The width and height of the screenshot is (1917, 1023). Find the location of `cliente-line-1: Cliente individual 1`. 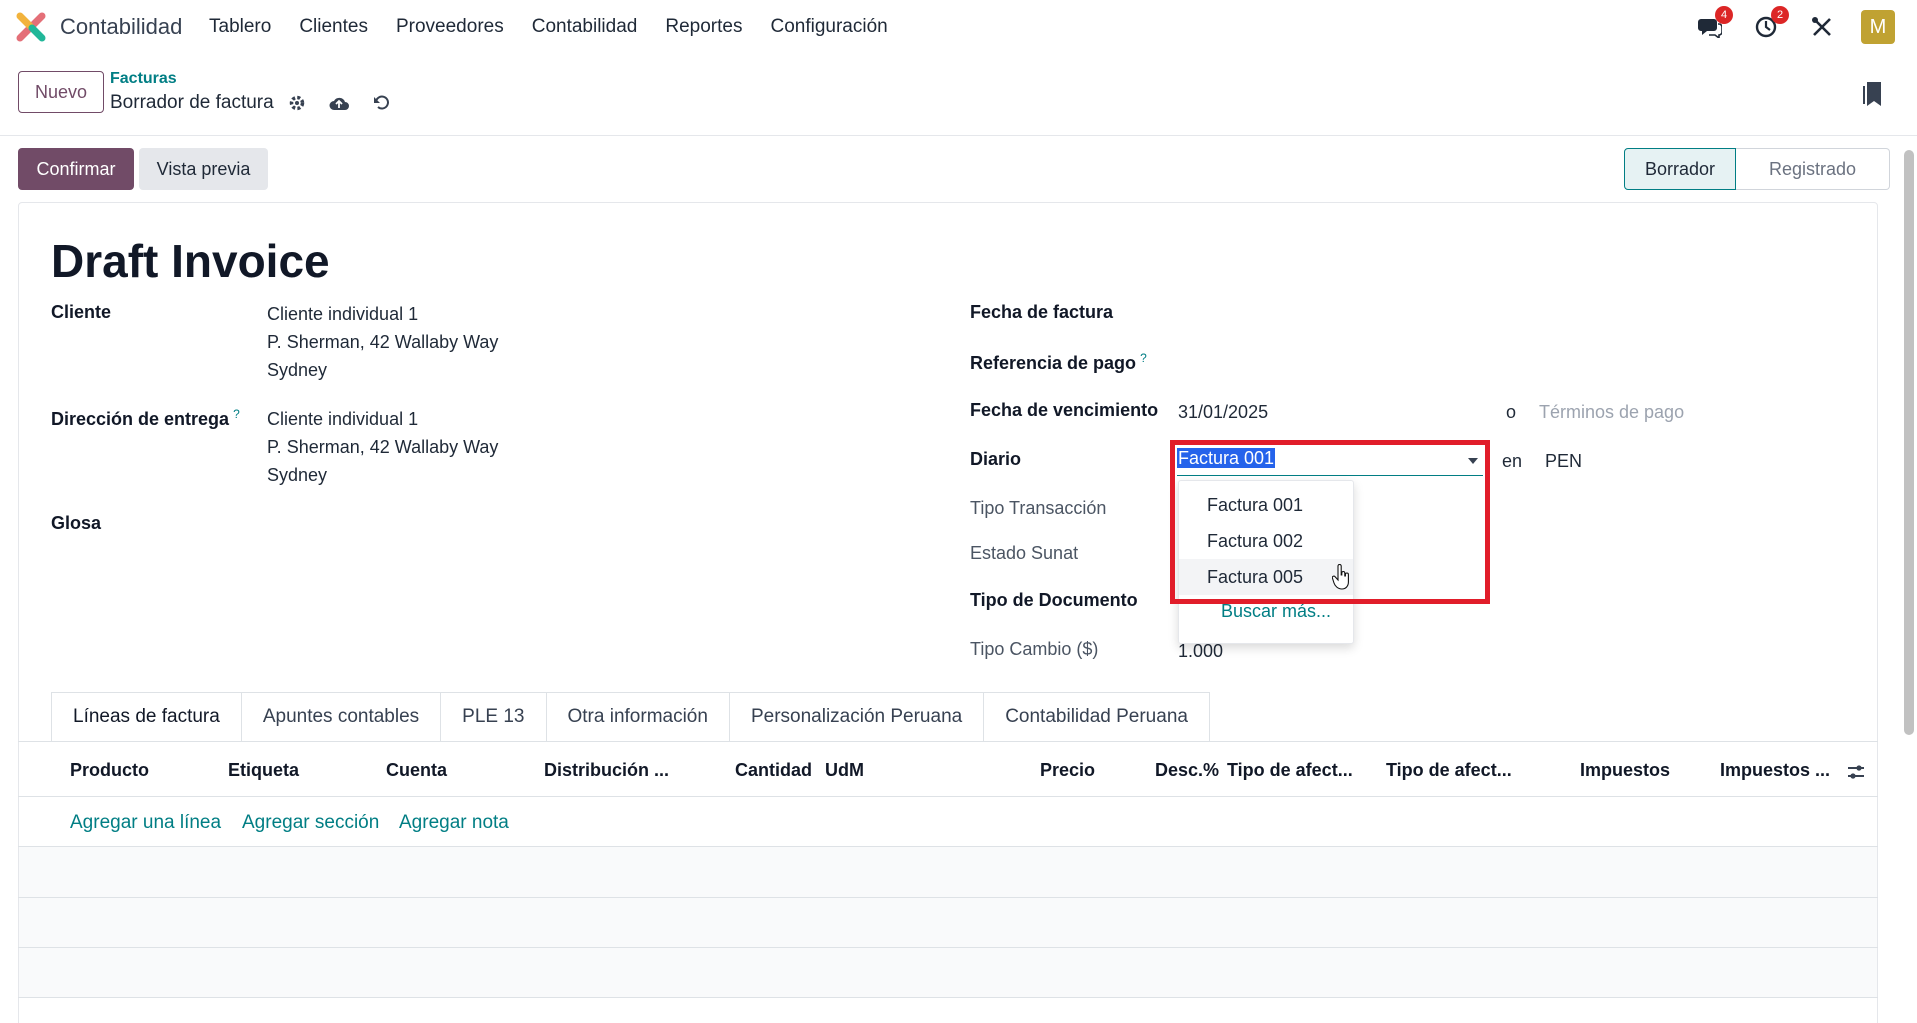

cliente-line-1: Cliente individual 1 is located at coordinates (382, 314).